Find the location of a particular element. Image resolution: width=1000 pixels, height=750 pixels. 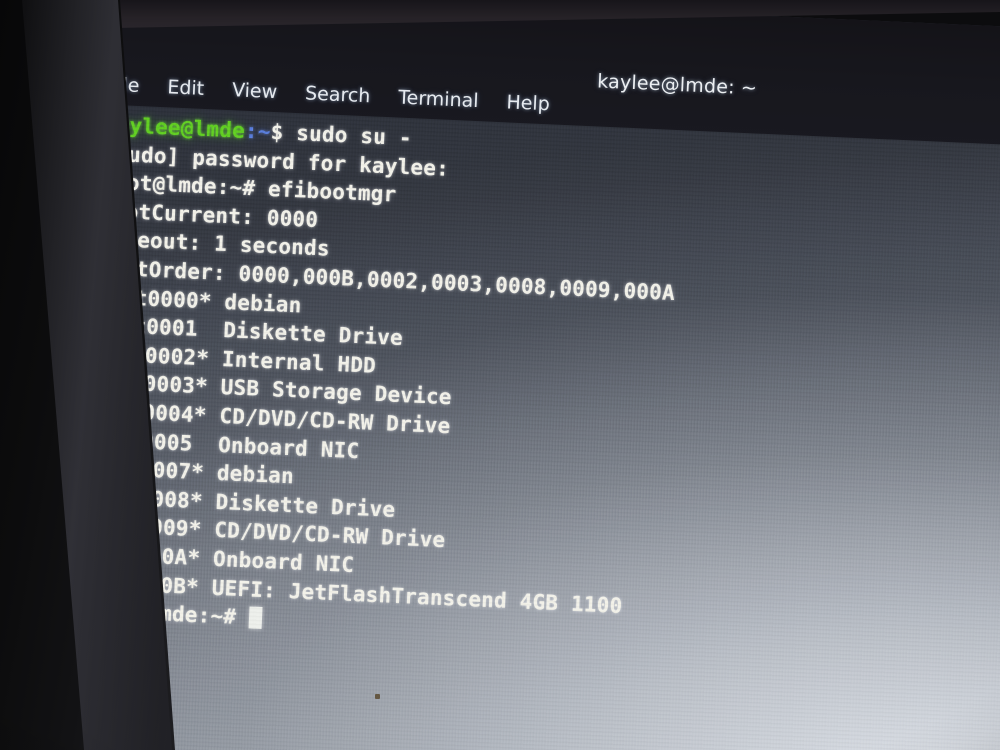

menu-item-terminal: Terminal is located at coordinates (438, 100).